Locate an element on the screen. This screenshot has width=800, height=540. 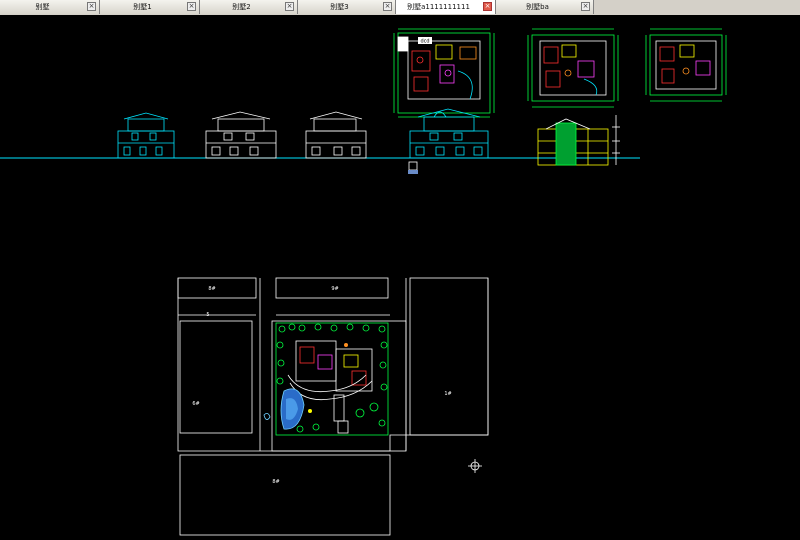
plan-badge: dcd is located at coordinates (425, 41).